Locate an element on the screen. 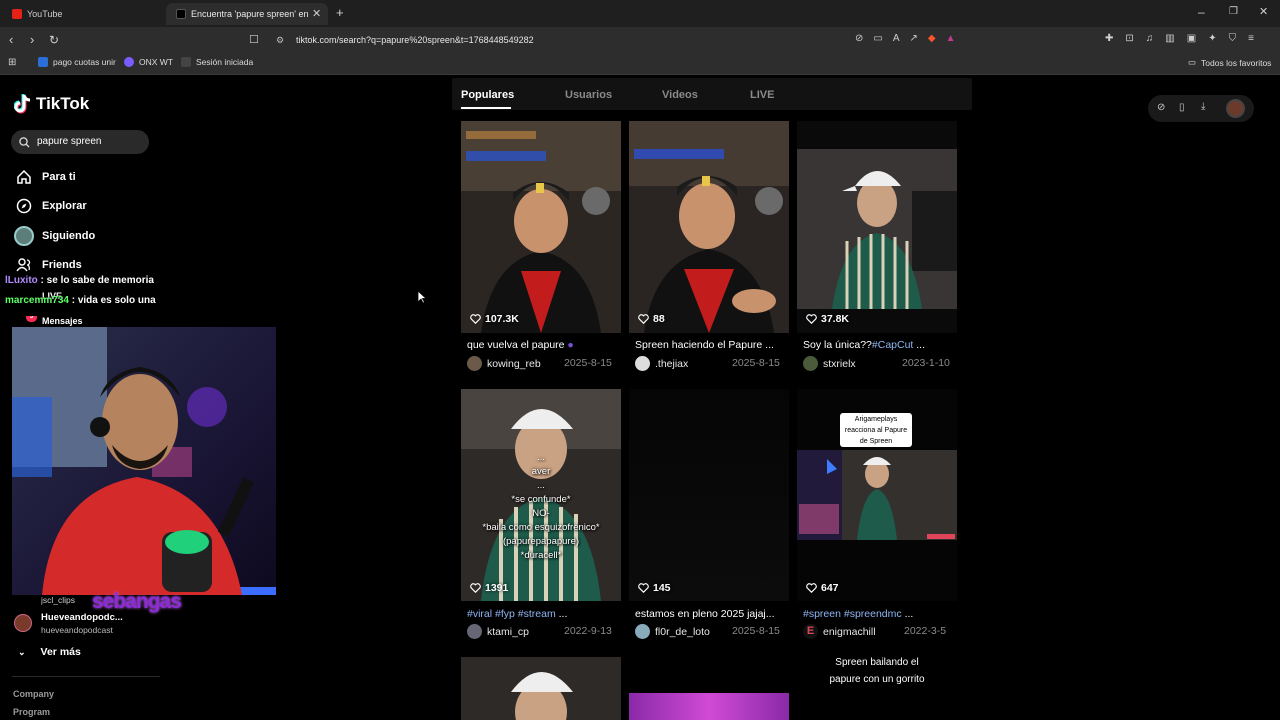 This screenshot has height=720, width=1280. youtube-icon is located at coordinates (17, 14).